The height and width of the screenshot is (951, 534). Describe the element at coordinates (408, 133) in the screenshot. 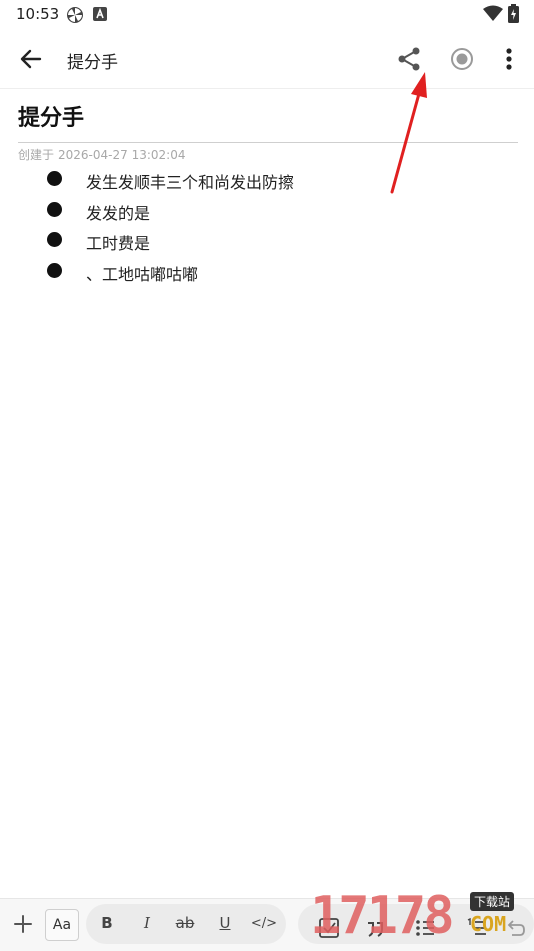

I see `annotation-arrow-icon` at that location.